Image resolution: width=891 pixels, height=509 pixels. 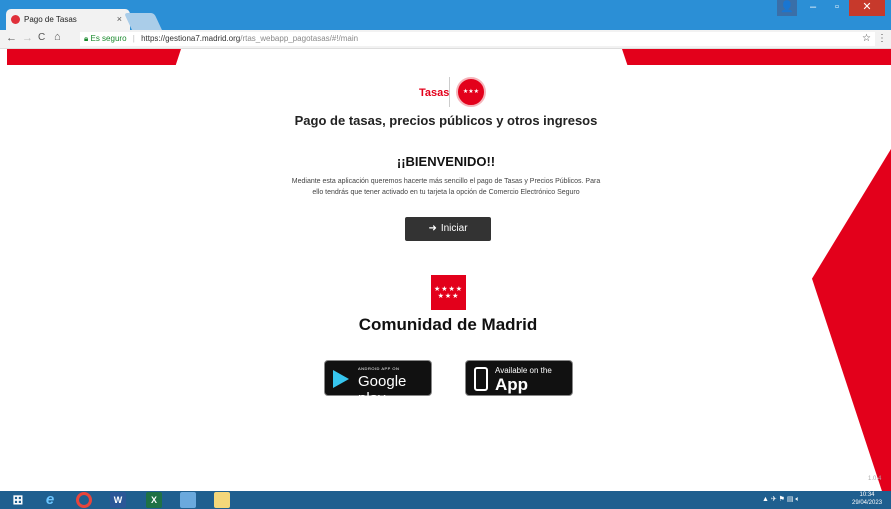 I want to click on madrid-flag-logo: ★★★★ ★★★, so click(x=448, y=292).